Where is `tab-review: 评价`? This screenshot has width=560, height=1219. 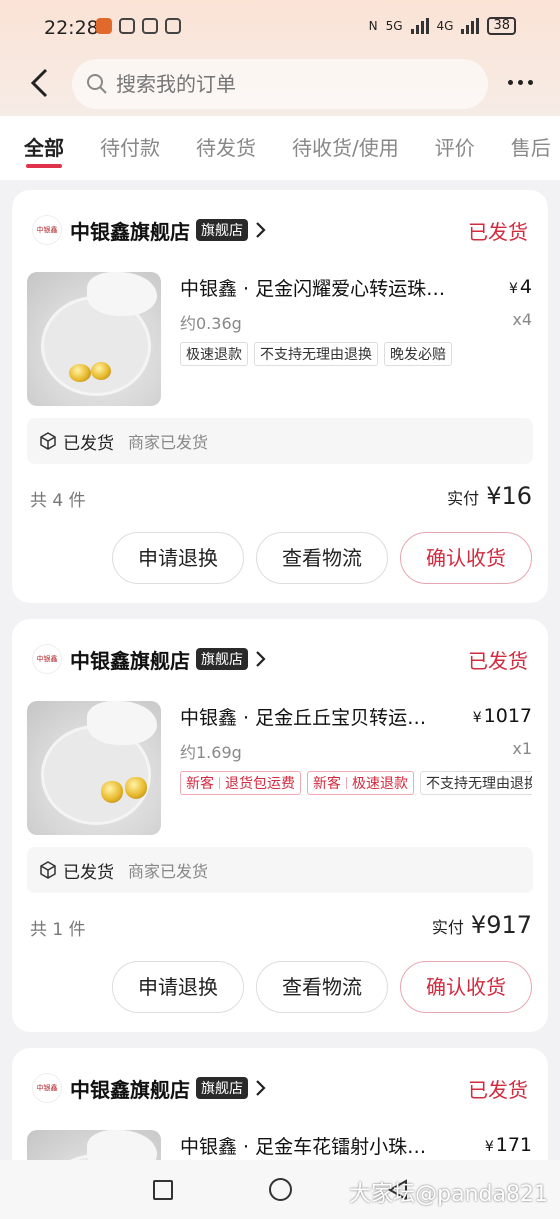 tab-review: 评价 is located at coordinates (455, 148).